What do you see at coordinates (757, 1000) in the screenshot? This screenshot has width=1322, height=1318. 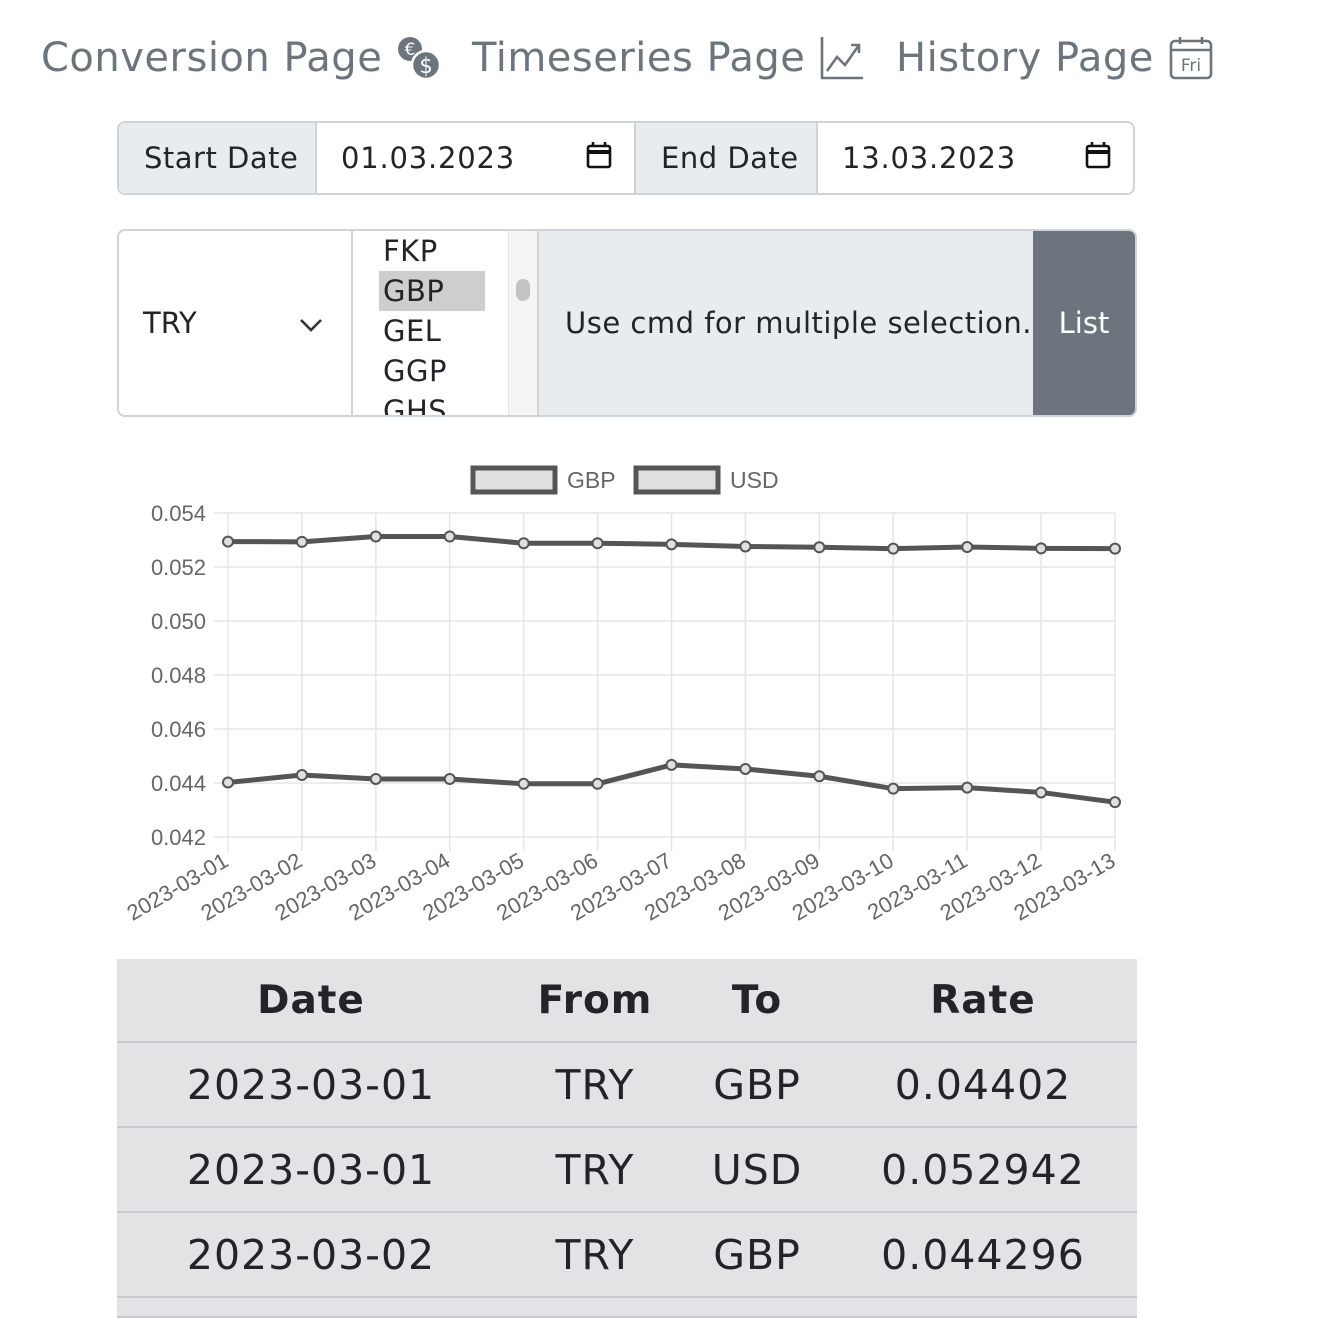 I see `header-to: To` at bounding box center [757, 1000].